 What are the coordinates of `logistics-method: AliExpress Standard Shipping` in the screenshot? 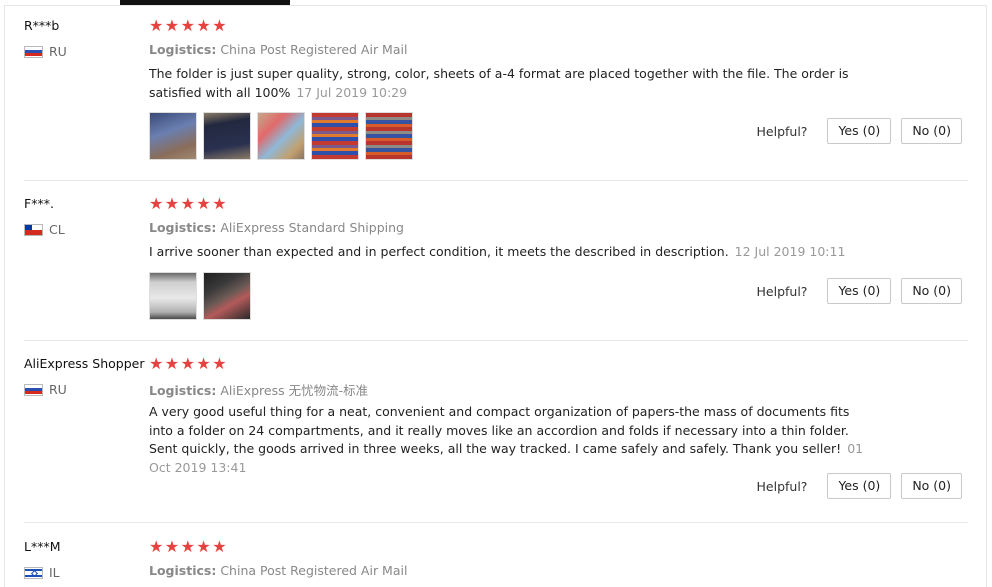 It's located at (312, 227).